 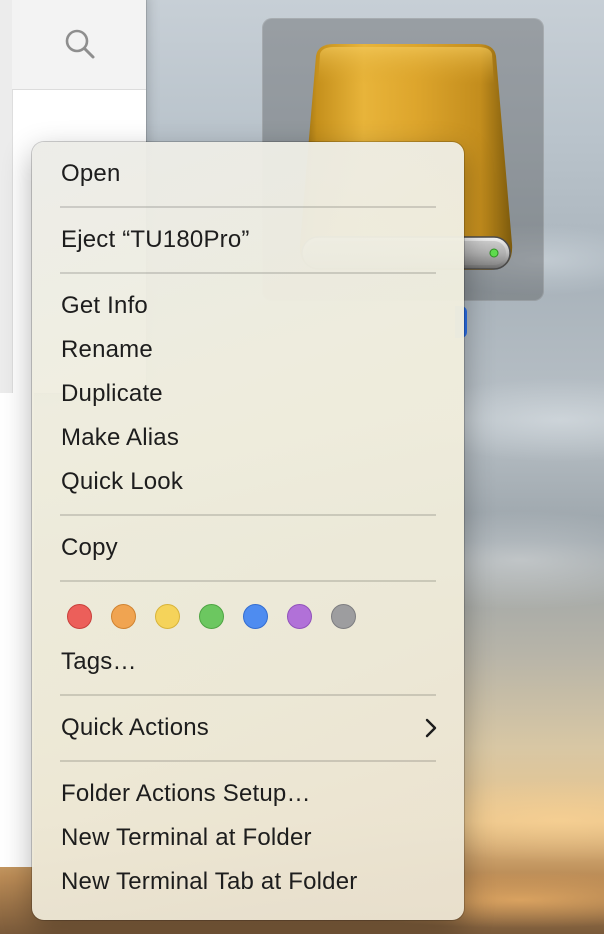 What do you see at coordinates (17, 630) in the screenshot?
I see `finder-window-lower-edge` at bounding box center [17, 630].